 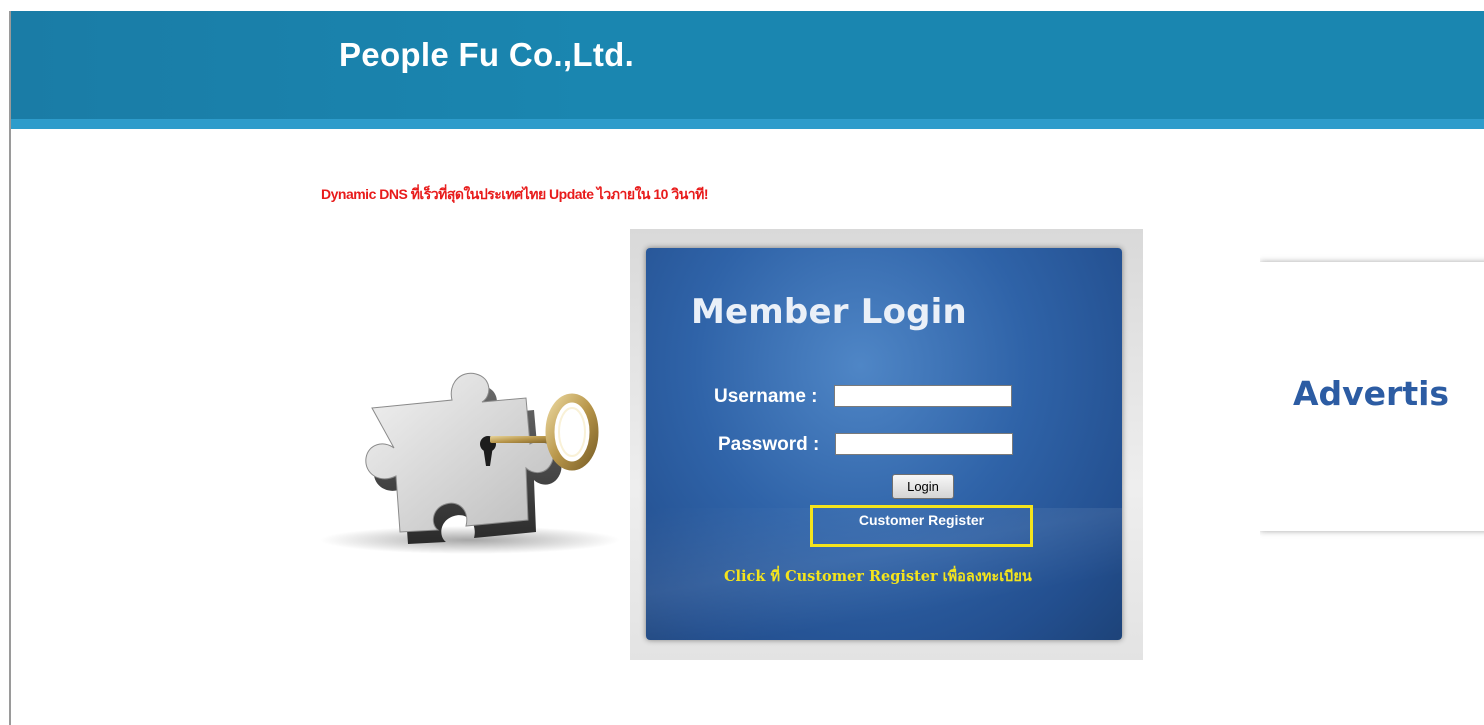 What do you see at coordinates (470, 463) in the screenshot?
I see `puzzle-key-icon` at bounding box center [470, 463].